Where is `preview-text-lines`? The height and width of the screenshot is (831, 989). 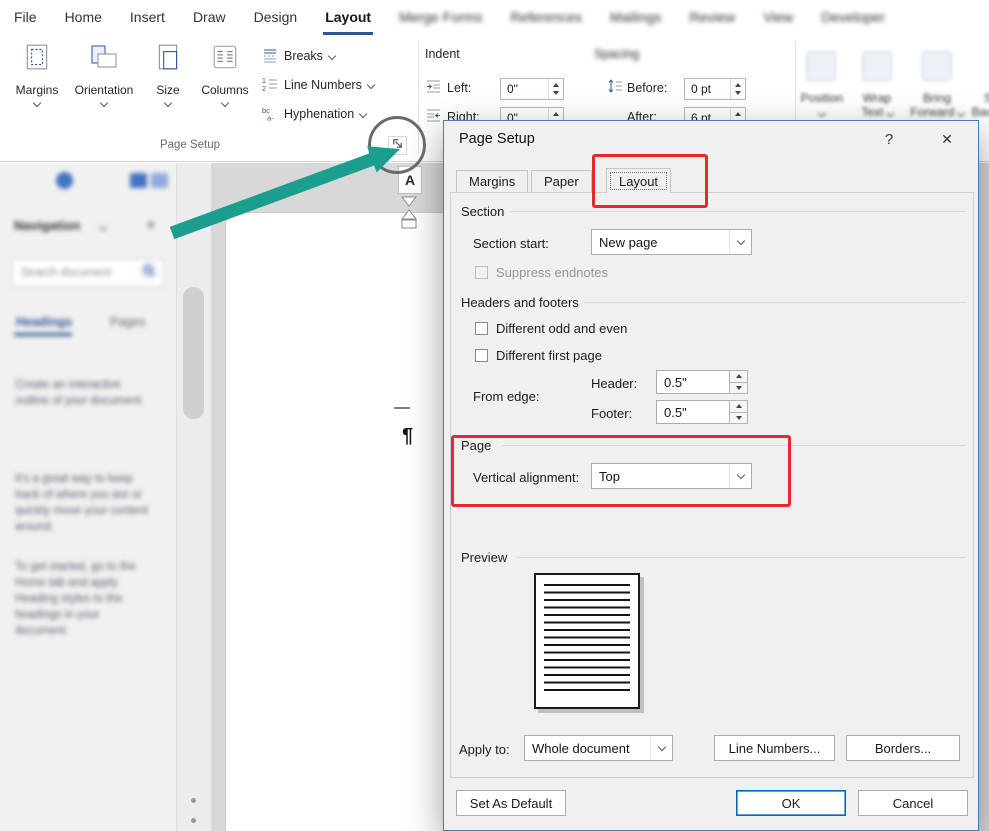
preview-text-lines is located at coordinates (587, 639).